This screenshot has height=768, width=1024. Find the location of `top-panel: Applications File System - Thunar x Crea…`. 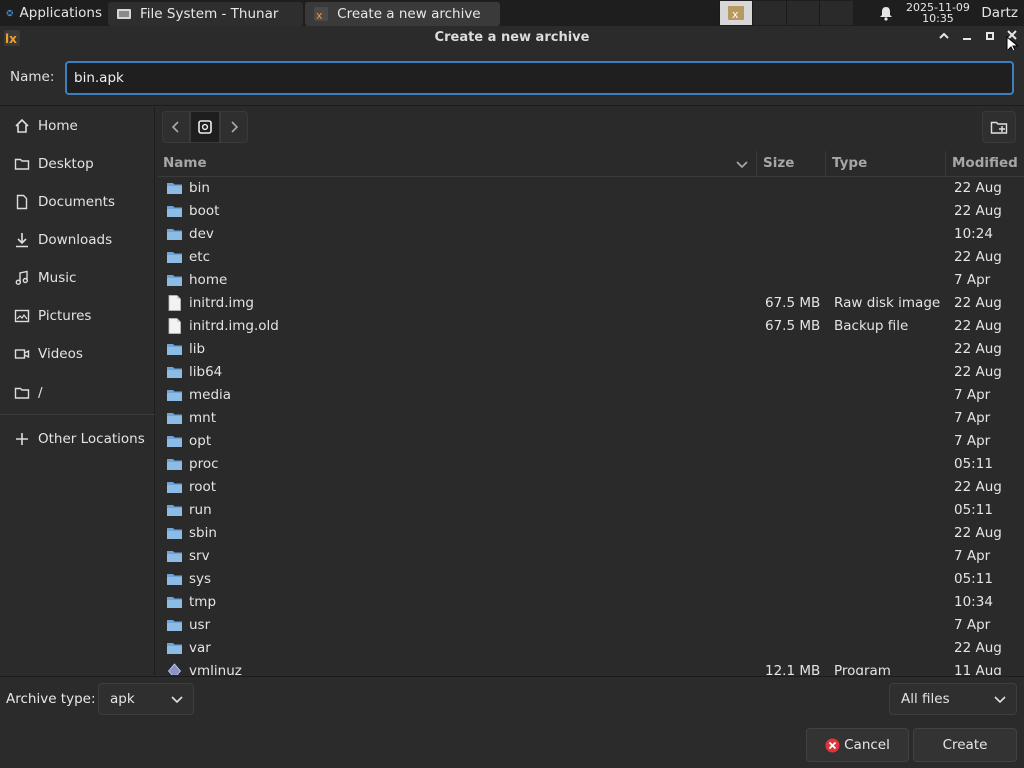

top-panel: Applications File System - Thunar x Crea… is located at coordinates (512, 13).